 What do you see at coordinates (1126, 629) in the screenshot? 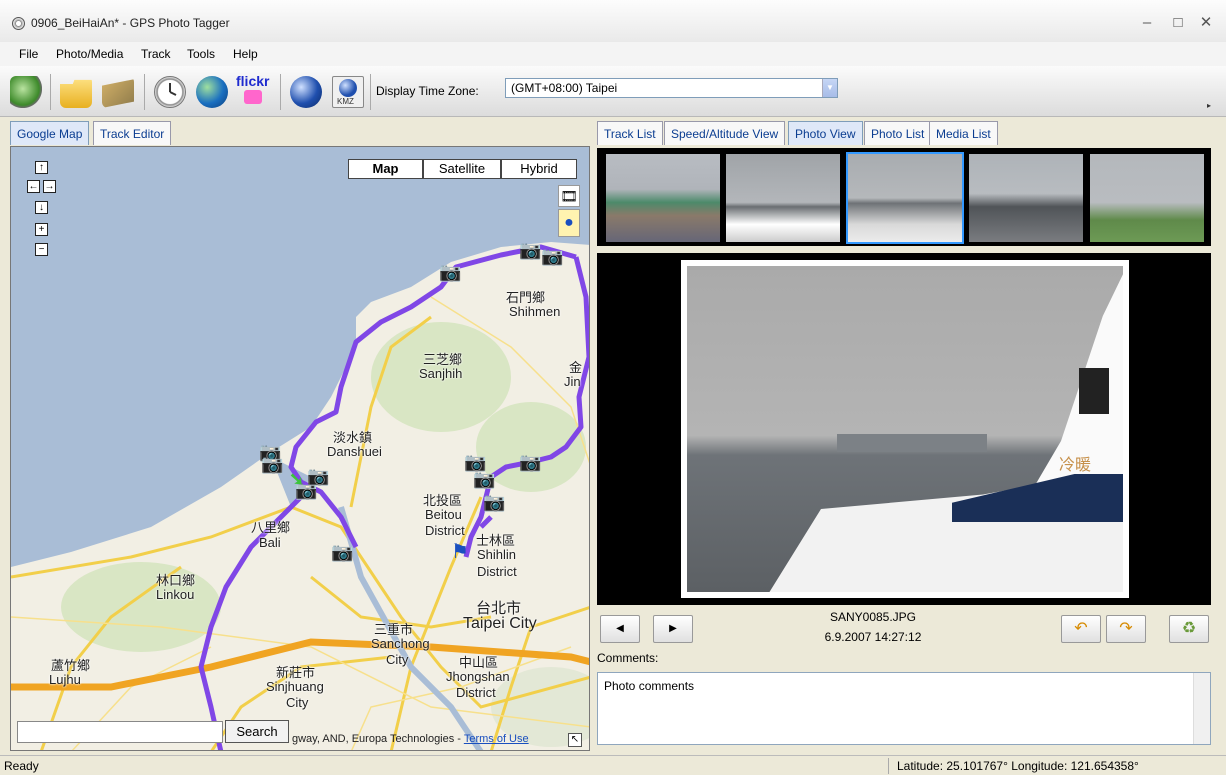
I see `rotate-right-icon: ↷` at bounding box center [1126, 629].